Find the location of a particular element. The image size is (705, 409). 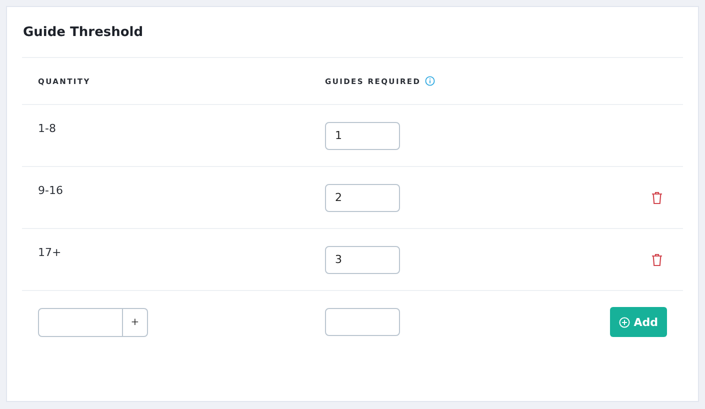

guides-input: 3 is located at coordinates (362, 260).